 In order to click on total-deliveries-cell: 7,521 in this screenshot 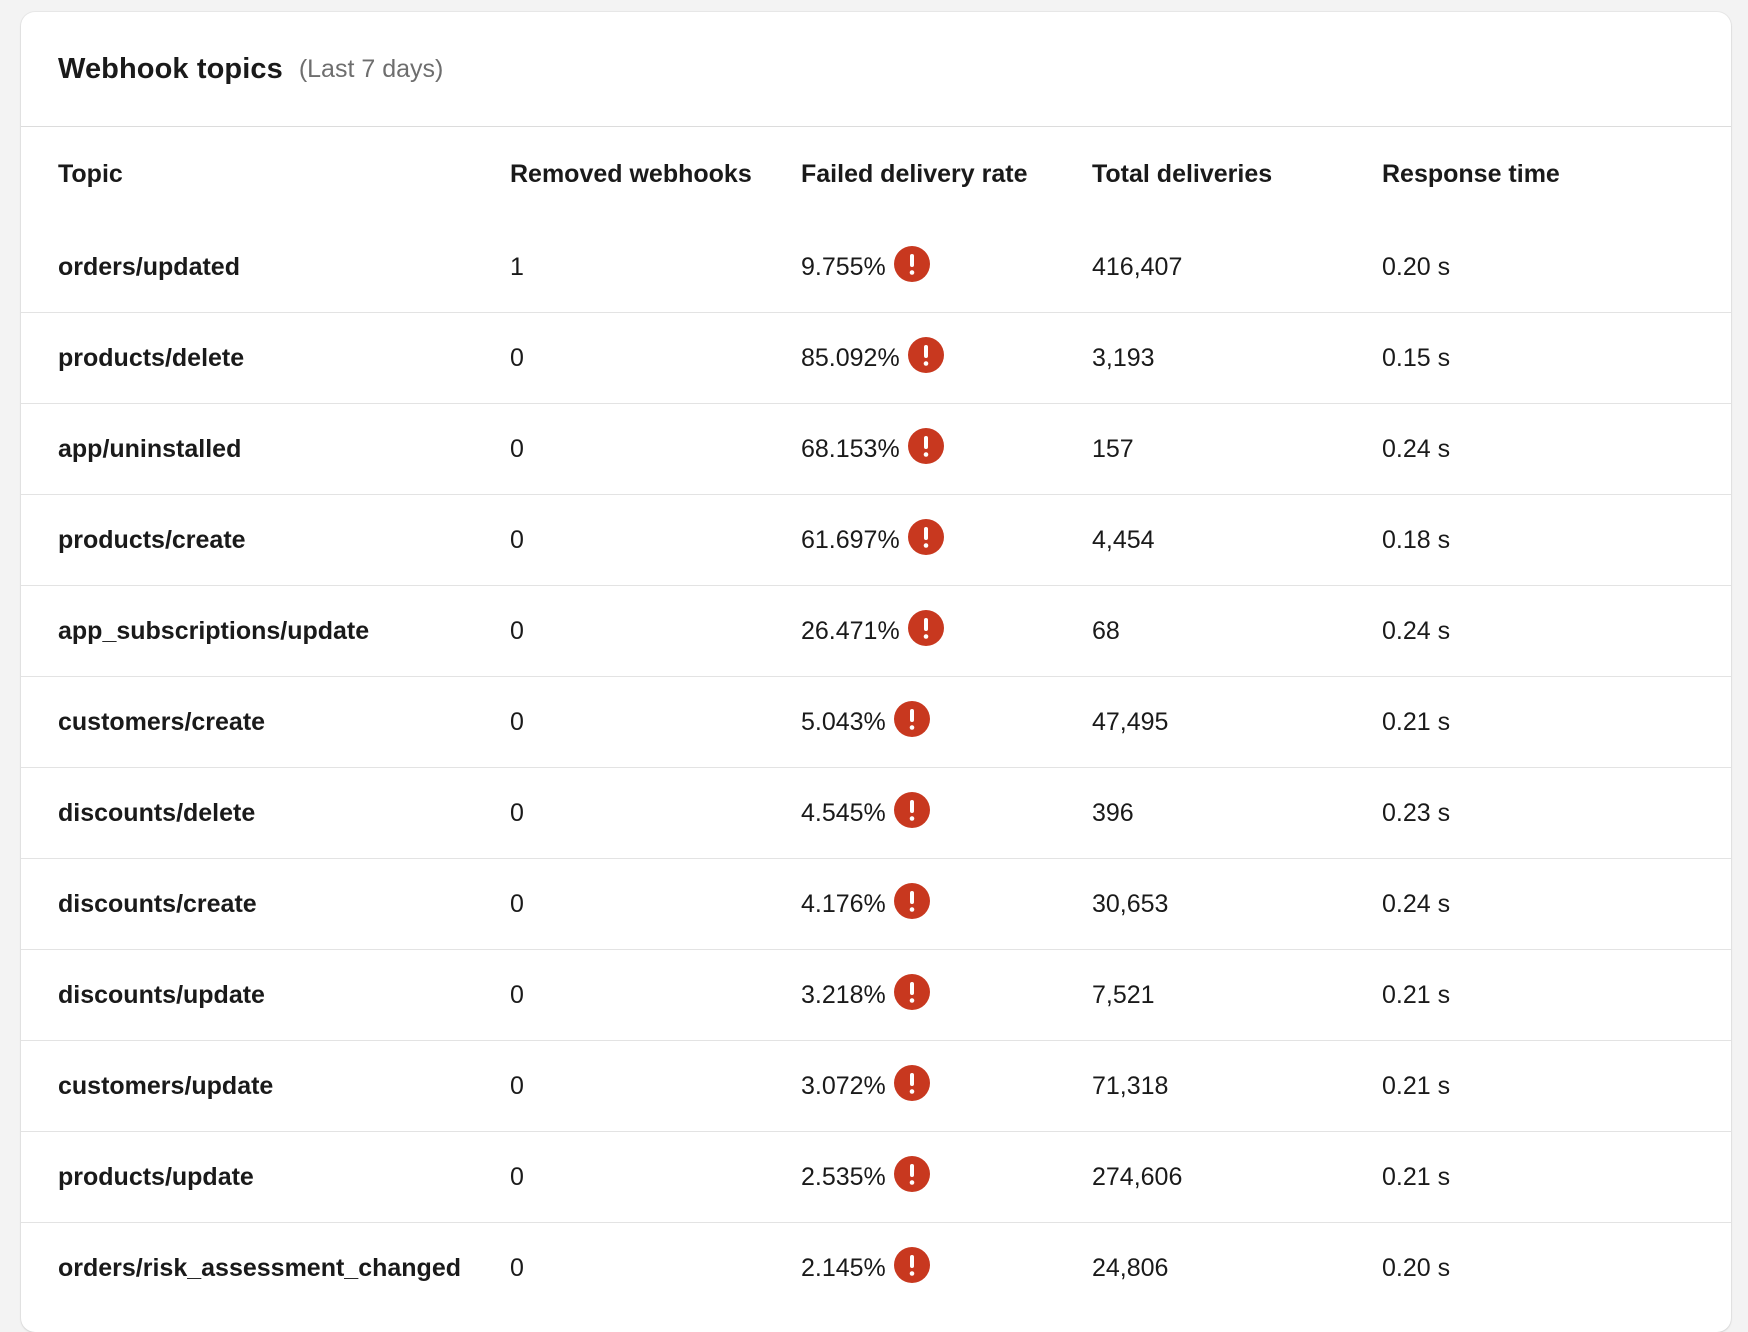, I will do `click(1237, 995)`.